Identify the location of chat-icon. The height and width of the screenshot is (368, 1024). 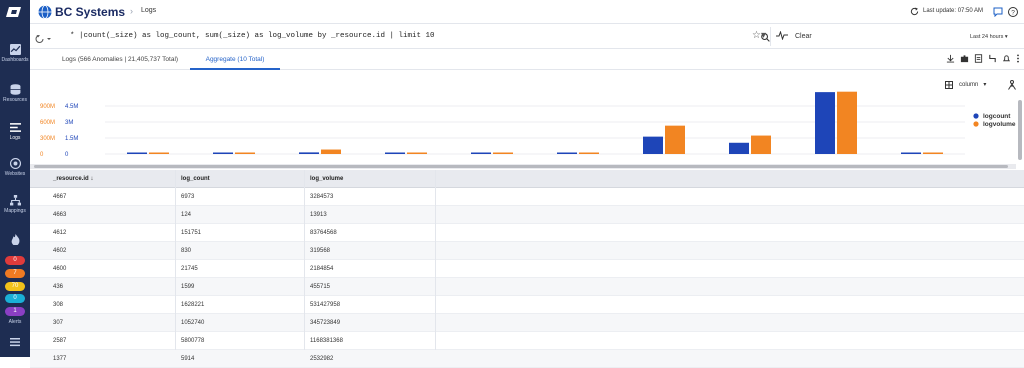
(998, 12).